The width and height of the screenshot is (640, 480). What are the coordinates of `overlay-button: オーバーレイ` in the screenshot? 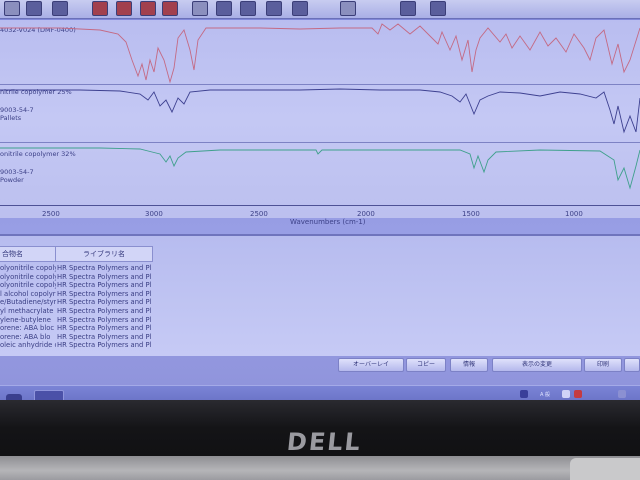 It's located at (371, 365).